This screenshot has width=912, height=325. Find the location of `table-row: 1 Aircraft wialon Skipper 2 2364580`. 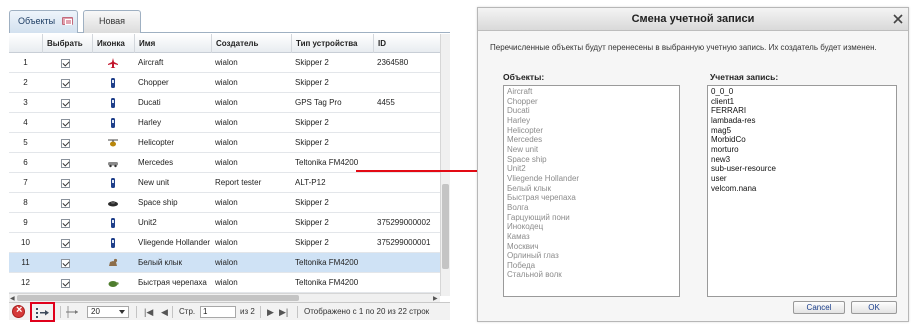

table-row: 1 Aircraft wialon Skipper 2 2364580 is located at coordinates (224, 63).